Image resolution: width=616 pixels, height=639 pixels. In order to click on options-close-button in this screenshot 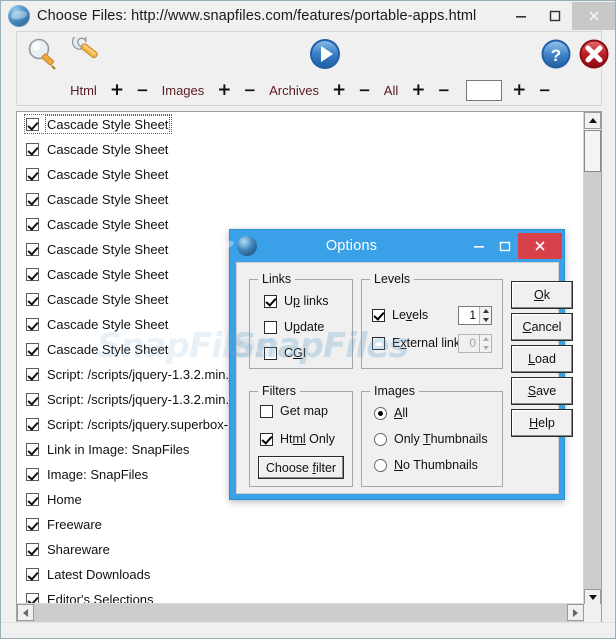, I will do `click(540, 246)`.